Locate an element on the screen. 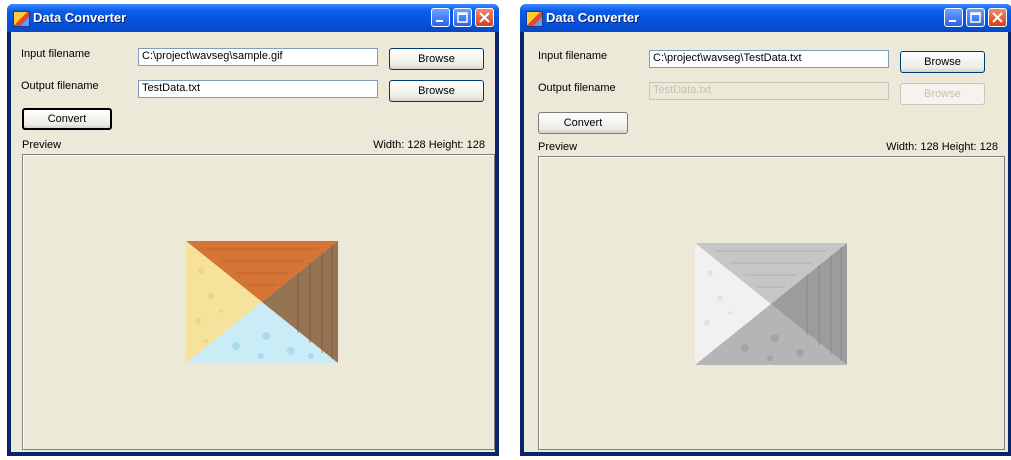 Image resolution: width=1011 pixels, height=460 pixels. preview-image-color is located at coordinates (262, 302).